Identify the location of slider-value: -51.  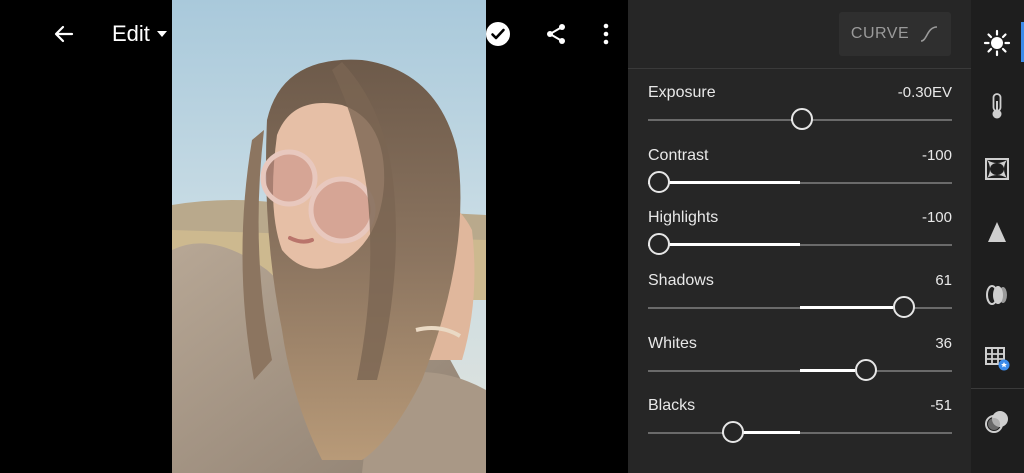
(941, 405).